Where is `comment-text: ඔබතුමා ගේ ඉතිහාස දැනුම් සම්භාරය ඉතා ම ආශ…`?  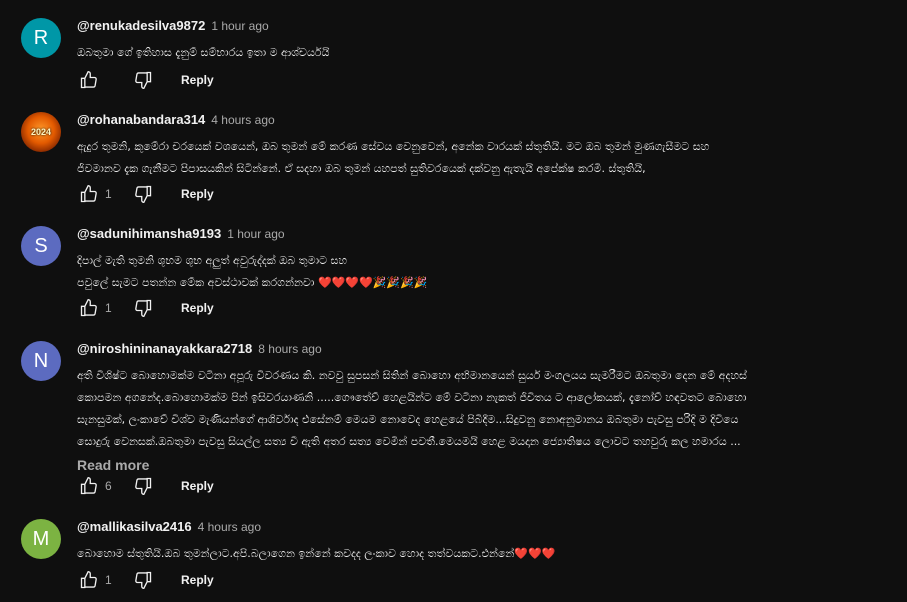 comment-text: ඔබතුමා ගේ ඉතිහාස දැනුම් සම්භාරය ඉතා ම ආශ… is located at coordinates (203, 52).